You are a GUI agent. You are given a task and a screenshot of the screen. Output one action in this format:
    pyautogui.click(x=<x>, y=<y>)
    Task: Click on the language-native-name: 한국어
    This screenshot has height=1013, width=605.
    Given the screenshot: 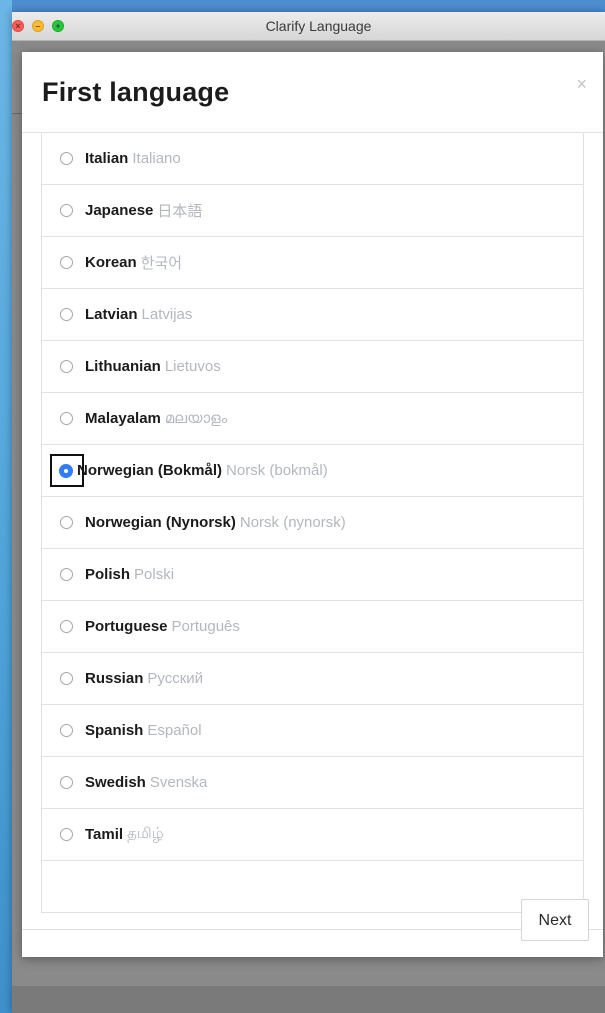 What is the action you would take?
    pyautogui.click(x=161, y=263)
    